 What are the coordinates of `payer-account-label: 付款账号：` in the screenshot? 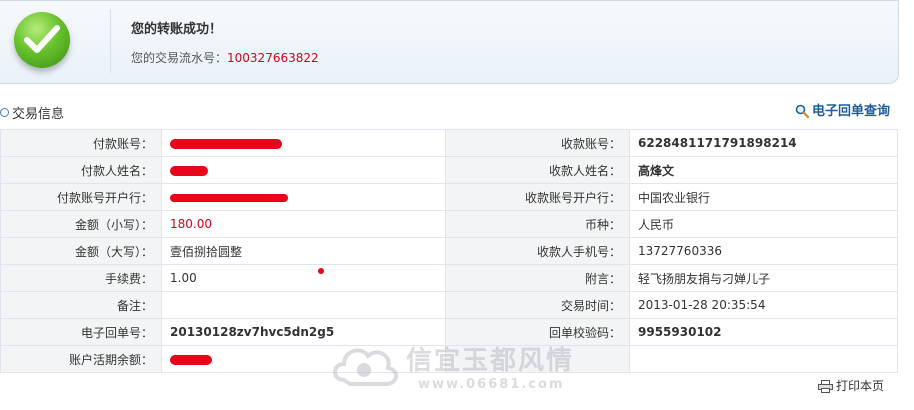 It's located at (81, 143).